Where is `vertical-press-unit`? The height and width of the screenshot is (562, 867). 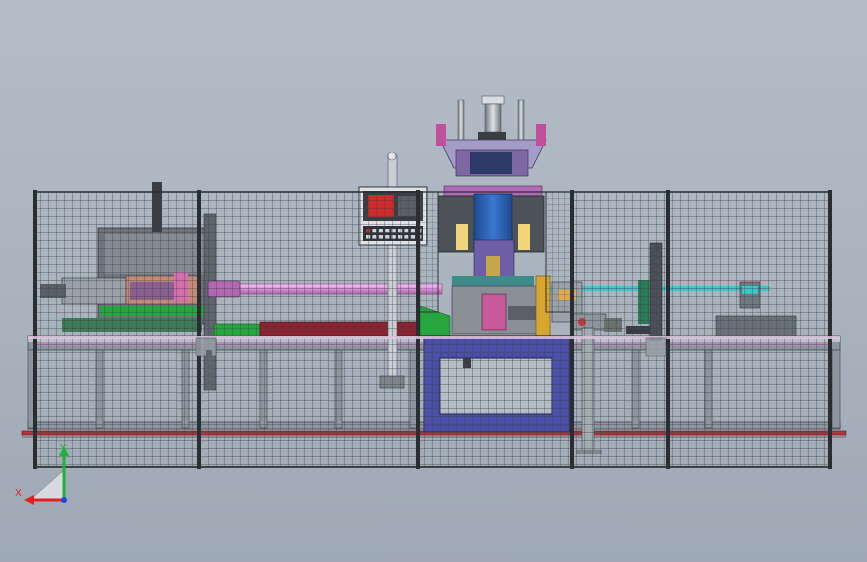
vertical-press-unit is located at coordinates (493, 216).